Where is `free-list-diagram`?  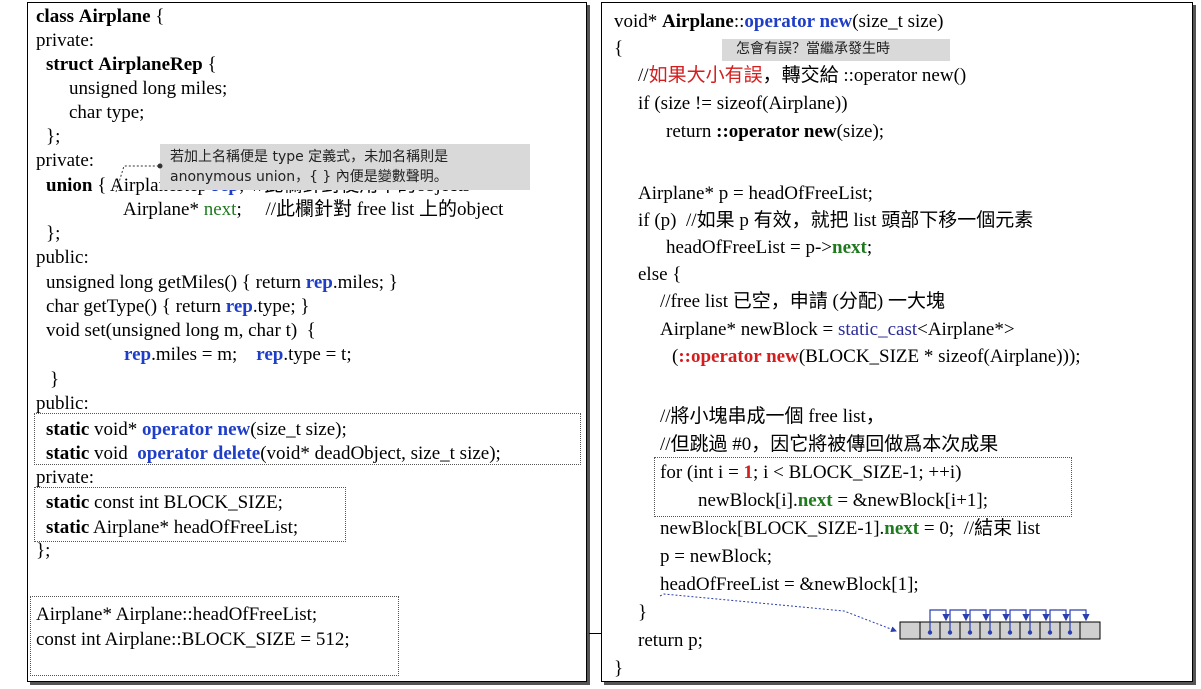 free-list-diagram is located at coordinates (880, 616).